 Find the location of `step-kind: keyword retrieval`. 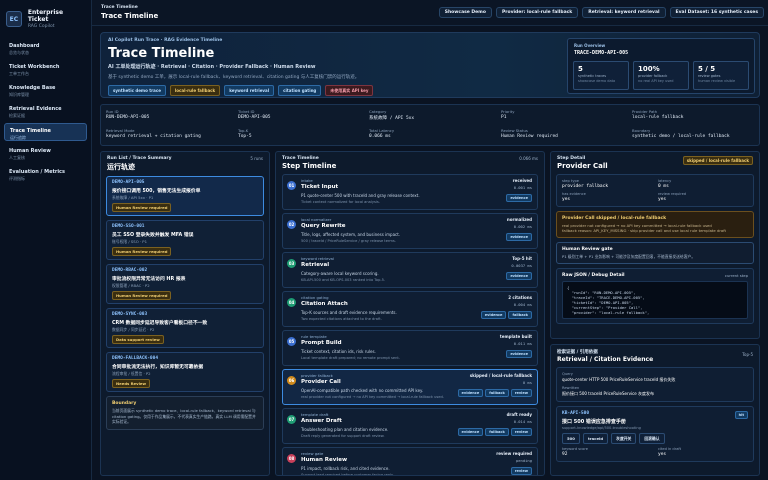

step-kind: keyword retrieval is located at coordinates (318, 258).